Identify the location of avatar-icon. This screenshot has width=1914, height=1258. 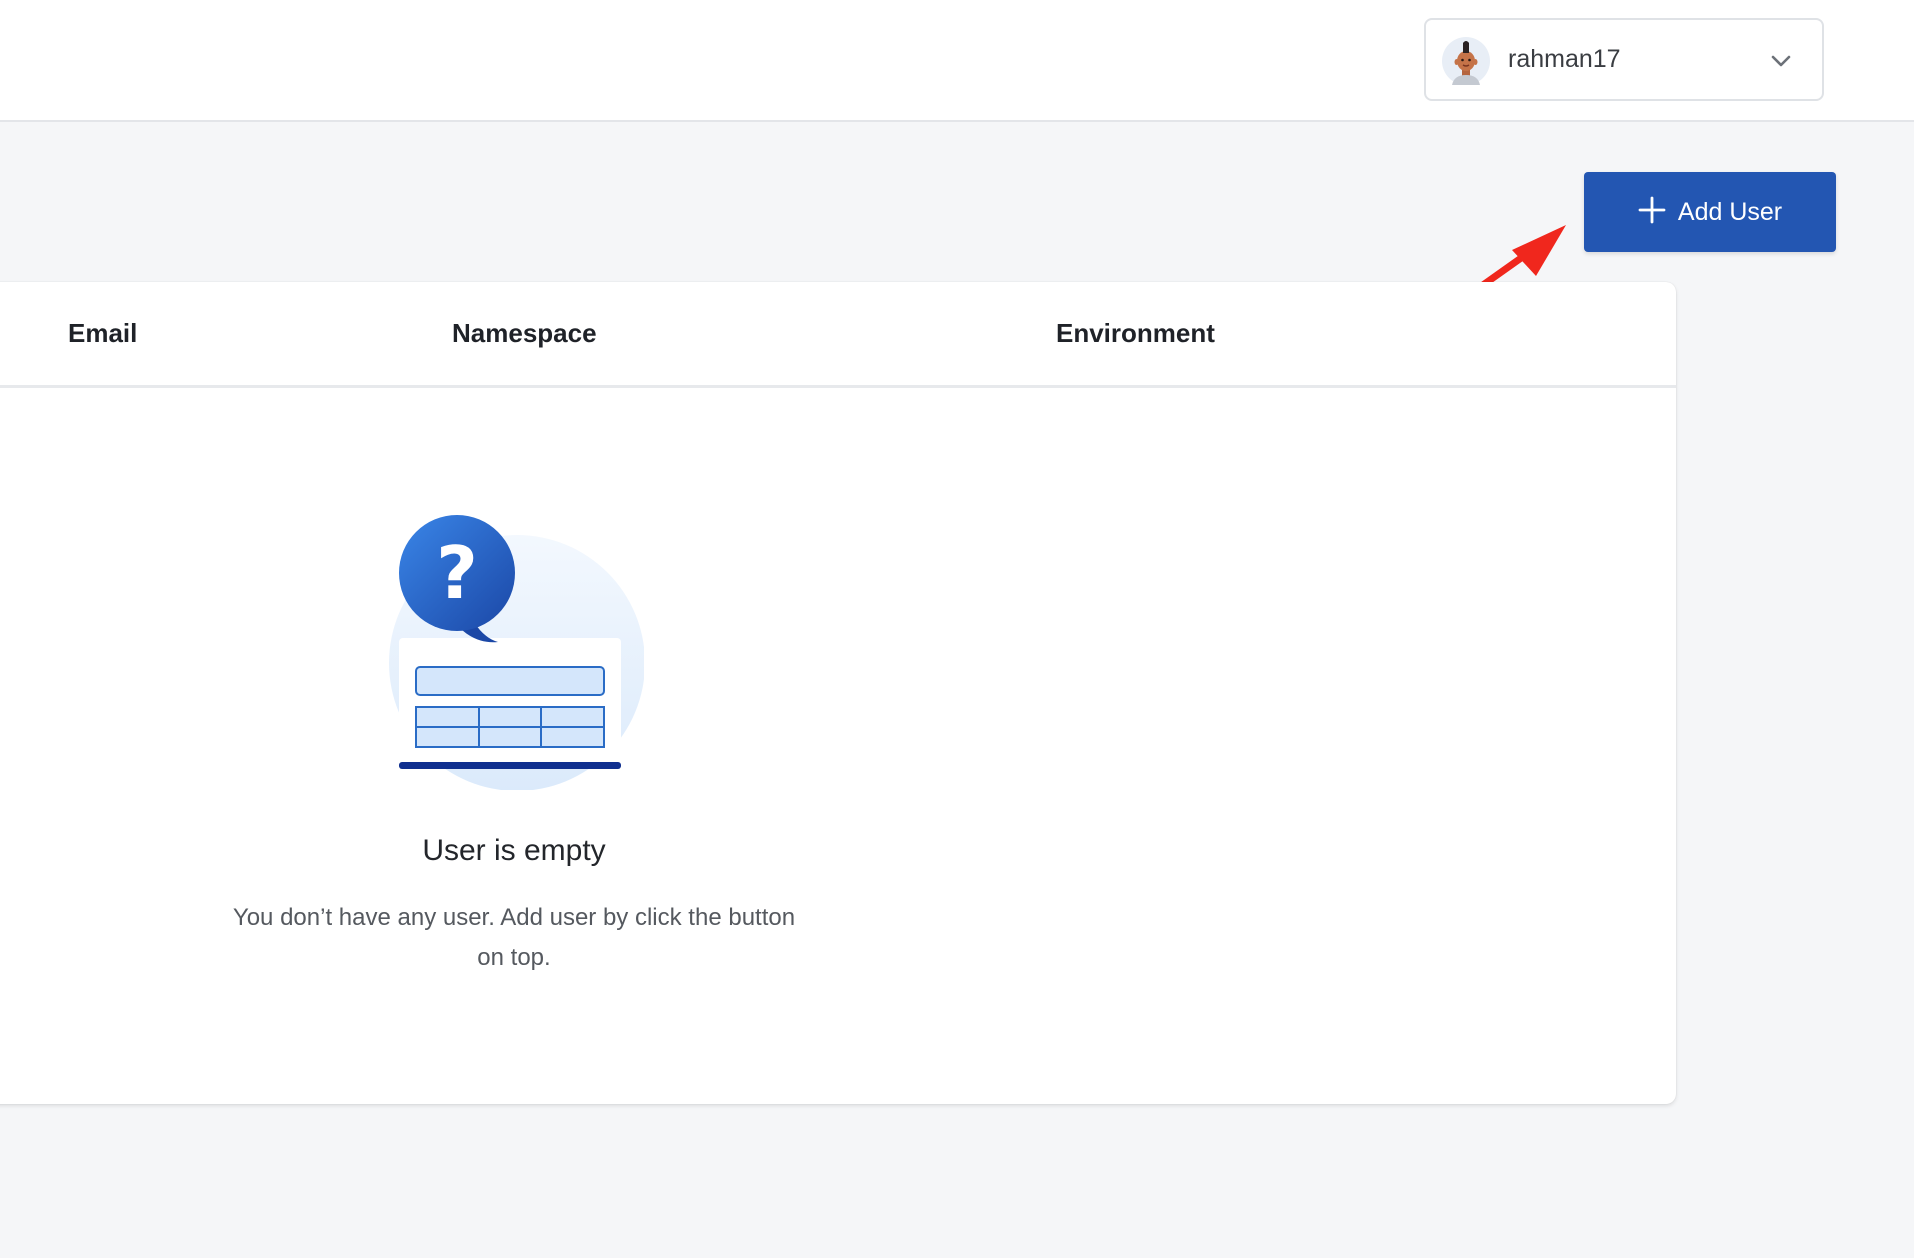
(1466, 61).